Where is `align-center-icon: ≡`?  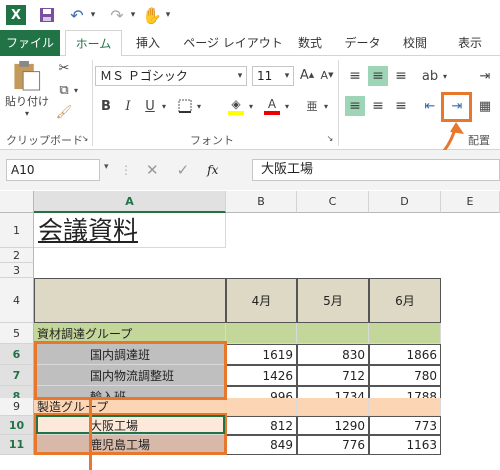
align-center-icon: ≡ is located at coordinates (378, 106).